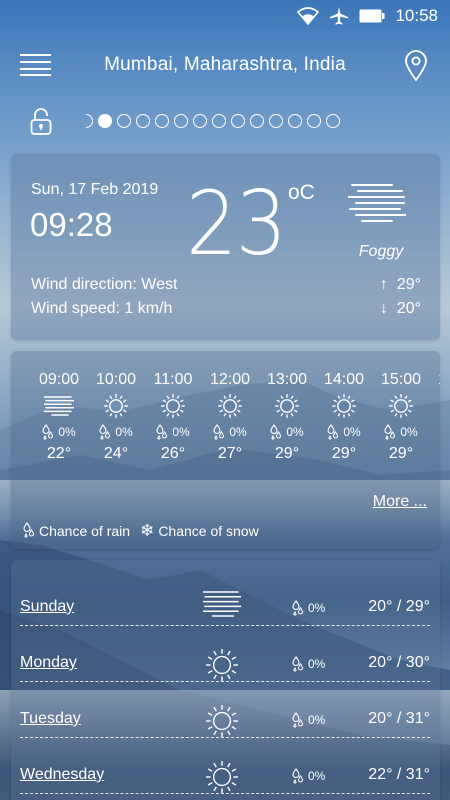 This screenshot has width=450, height=800. Describe the element at coordinates (116, 379) in the screenshot. I see `hour-time: 10:00` at that location.